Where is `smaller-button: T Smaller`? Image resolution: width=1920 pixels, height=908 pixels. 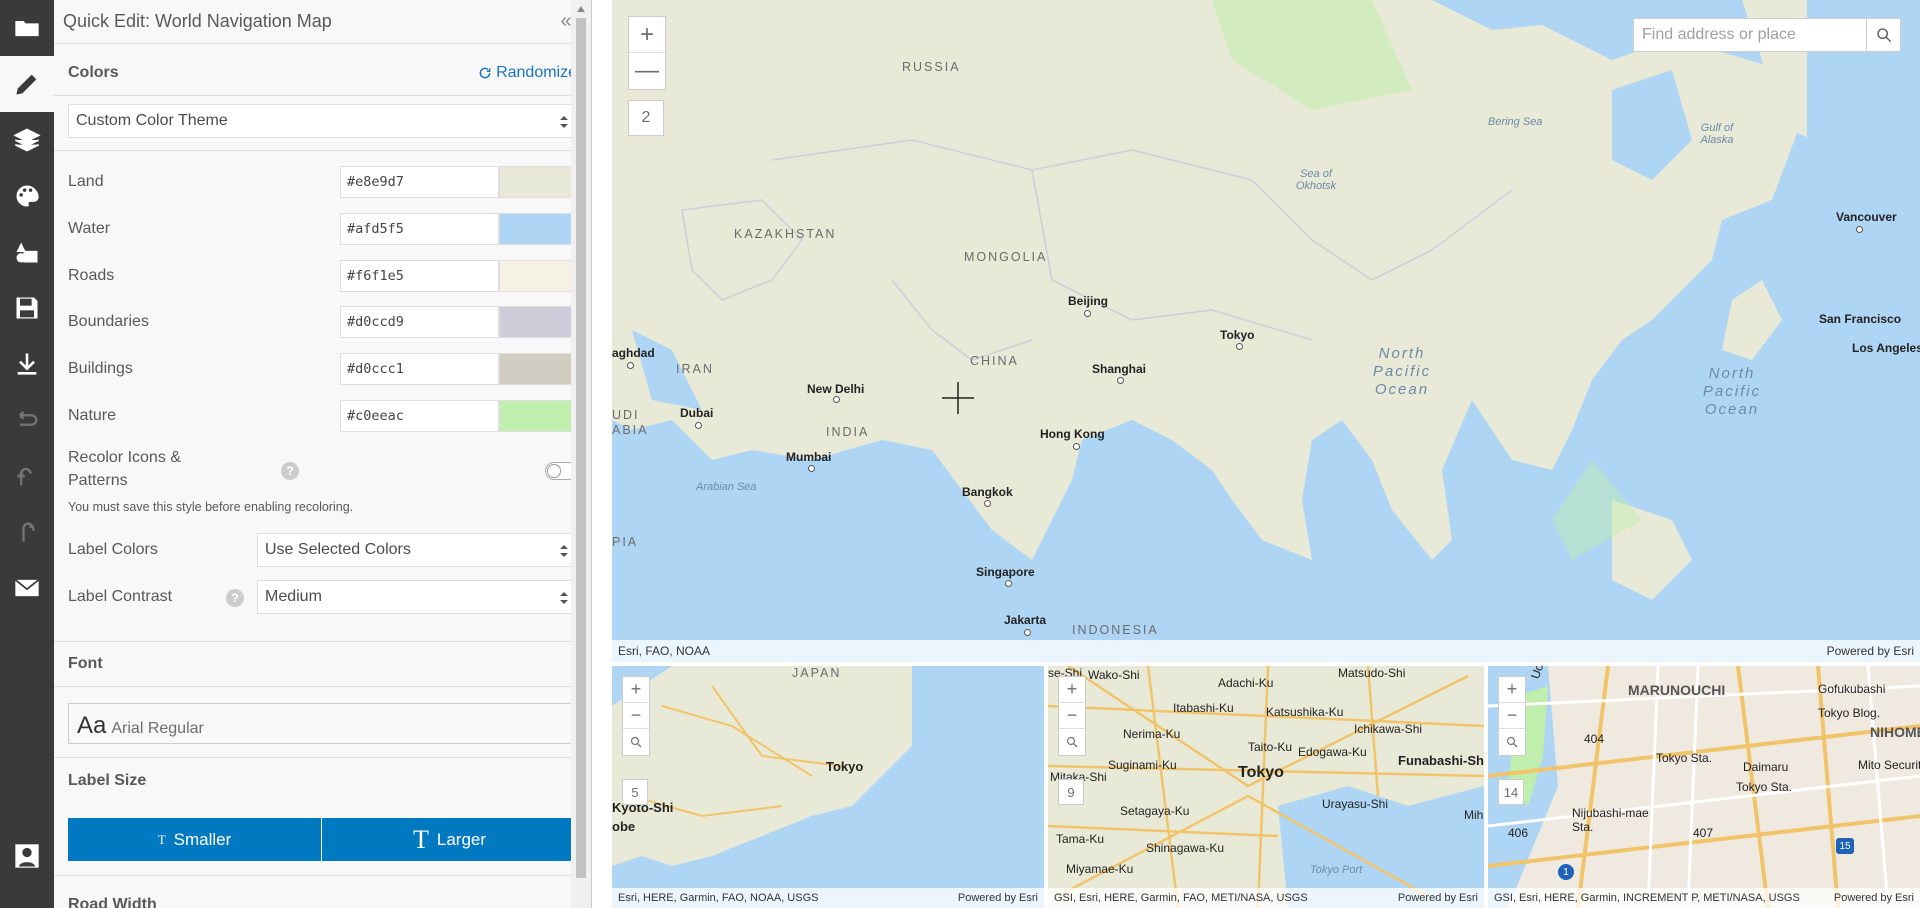
smaller-button: T Smaller is located at coordinates (195, 839).